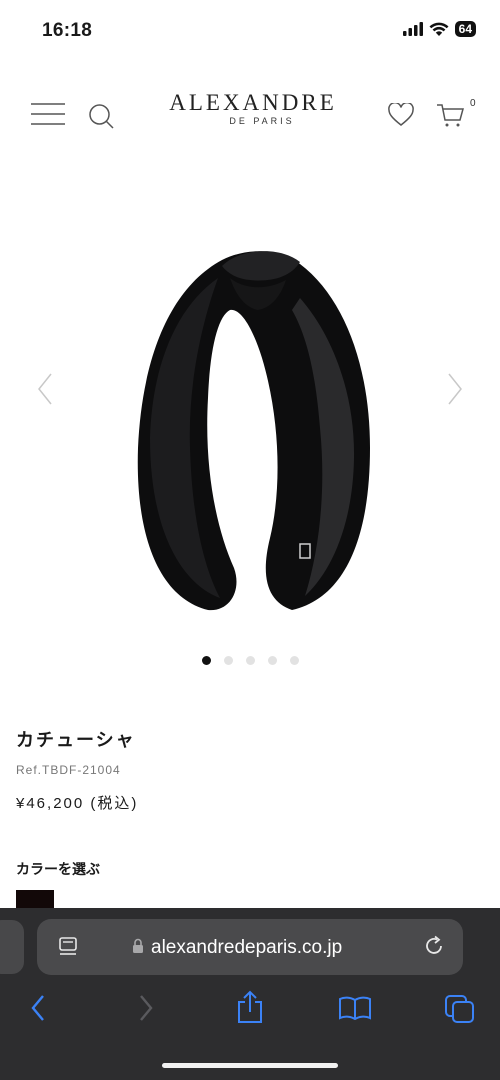  I want to click on status-icons: 64, so click(439, 29).